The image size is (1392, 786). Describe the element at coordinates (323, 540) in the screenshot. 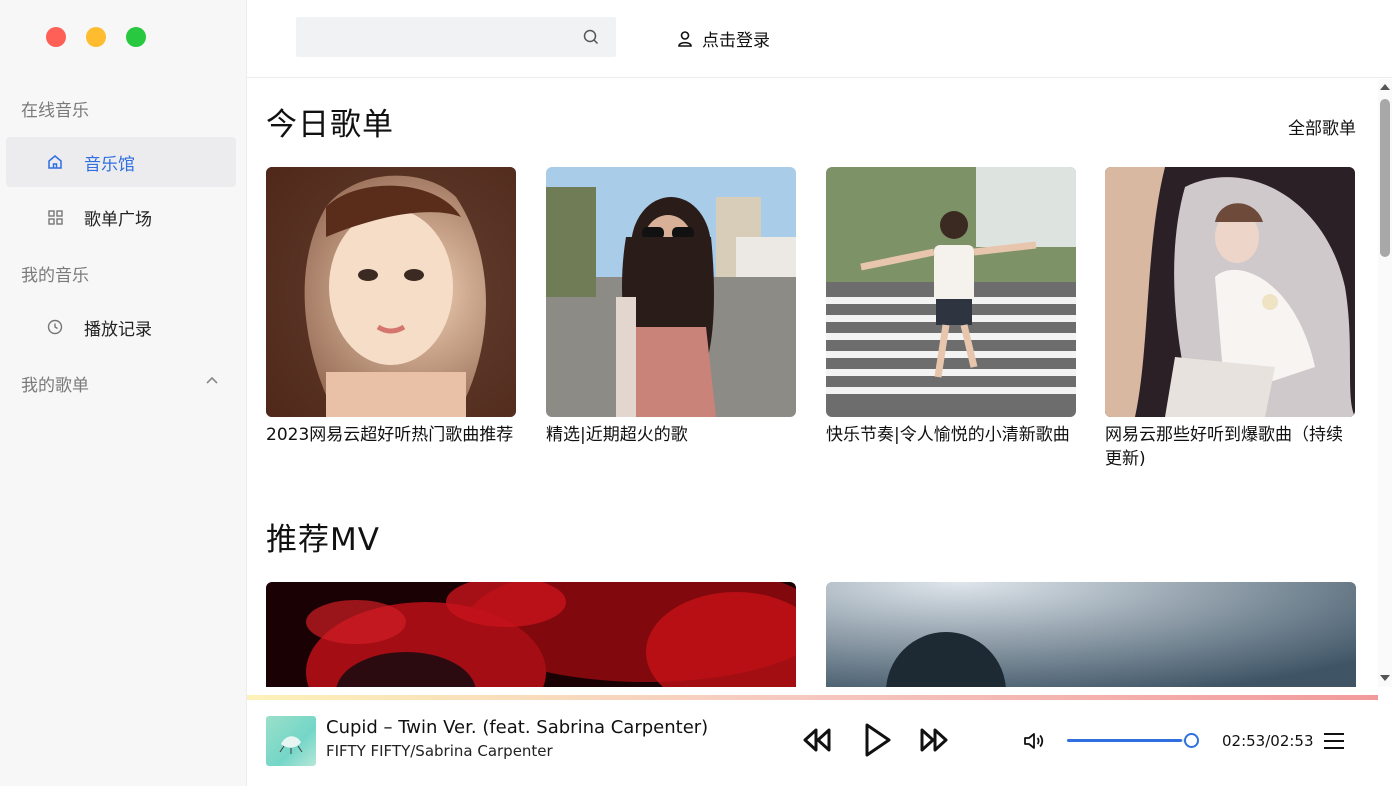

I see `section-title-recommended-mv: 推荐MV` at that location.